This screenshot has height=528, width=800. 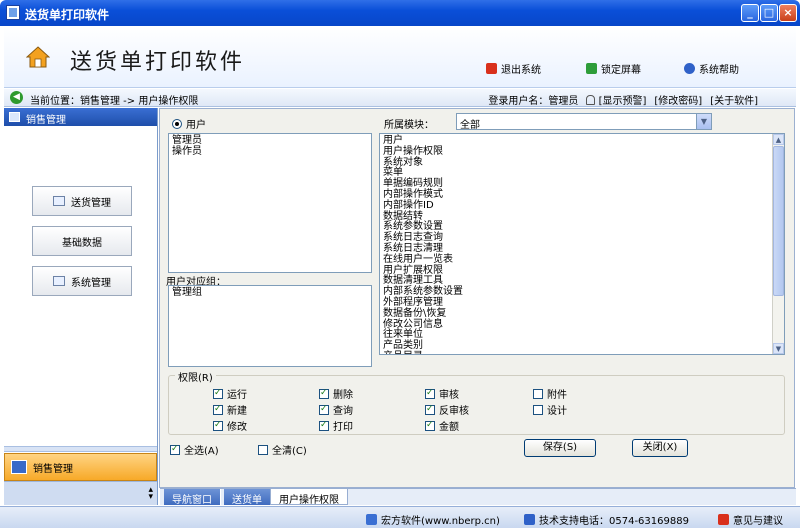 What do you see at coordinates (491, 68) in the screenshot?
I see `exit-icon` at bounding box center [491, 68].